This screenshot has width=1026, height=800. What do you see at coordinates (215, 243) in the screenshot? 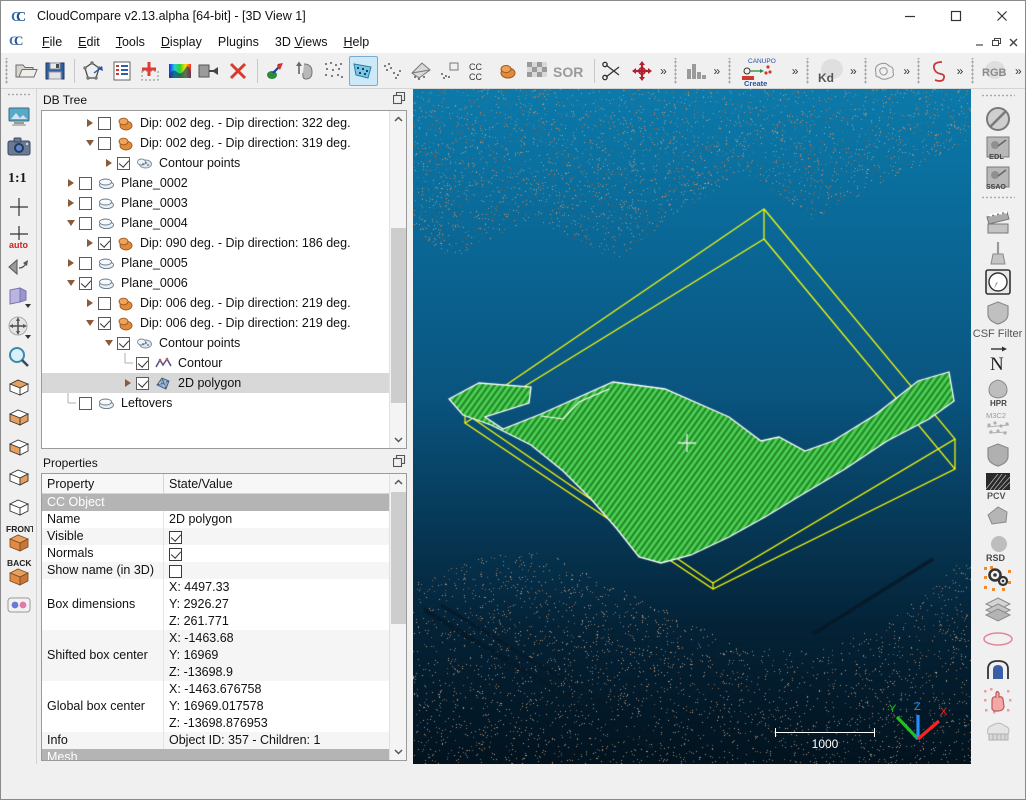
I see `tree-item-dip-090-deg-dip-direction-186-deg: Dip: 090 deg. - Dip direction: 186 deg.` at bounding box center [215, 243].